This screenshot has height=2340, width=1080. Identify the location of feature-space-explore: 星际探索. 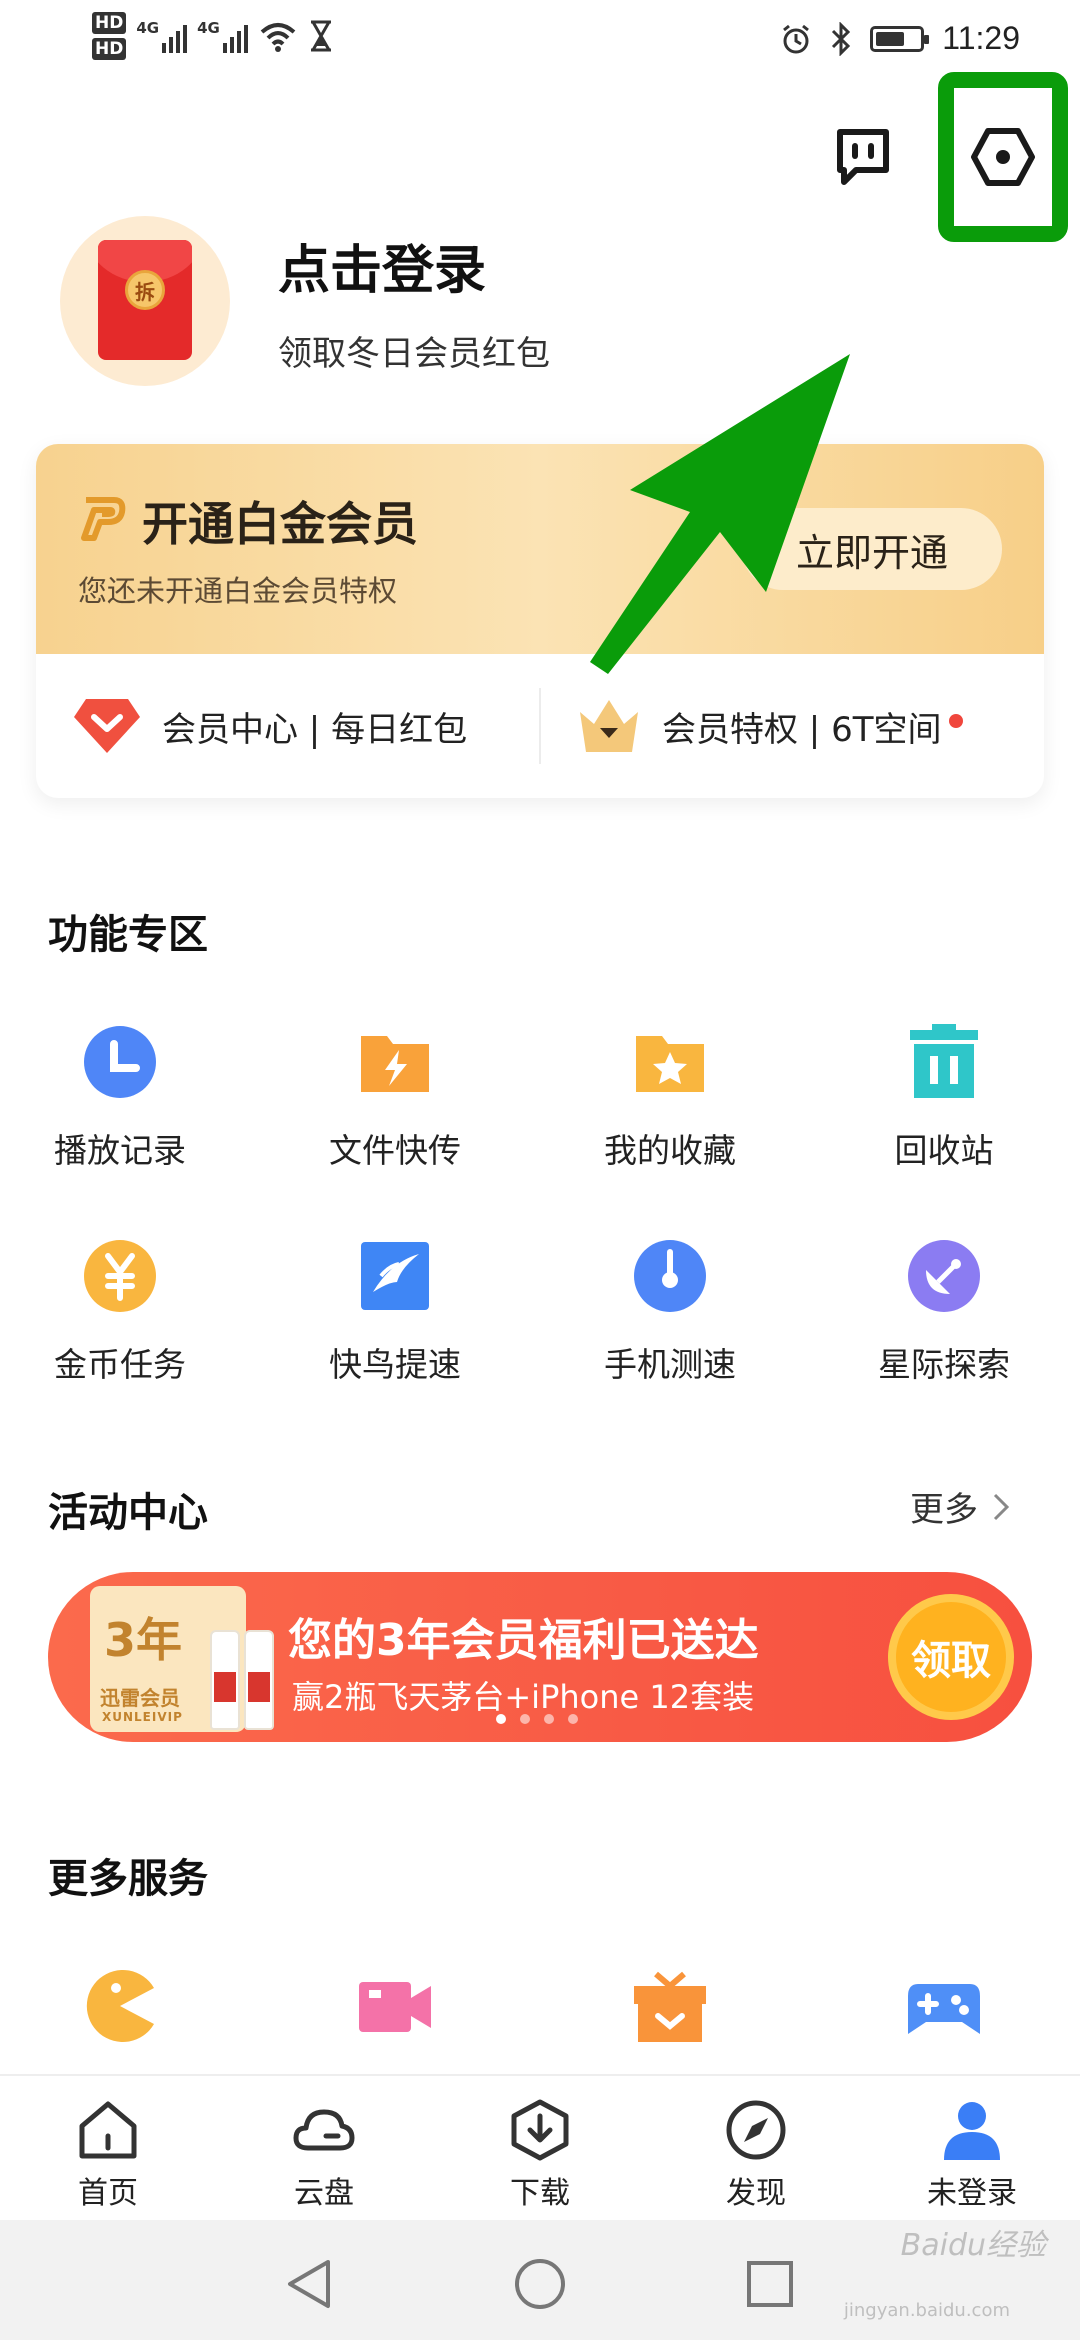
(944, 1311).